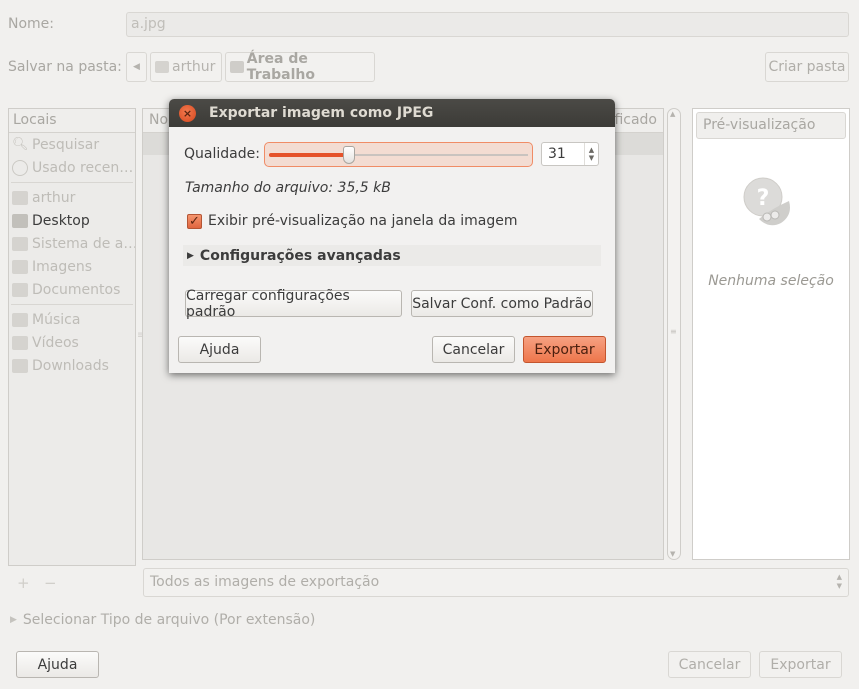 This screenshot has width=859, height=689. I want to click on path-button-label: arthur, so click(194, 67).